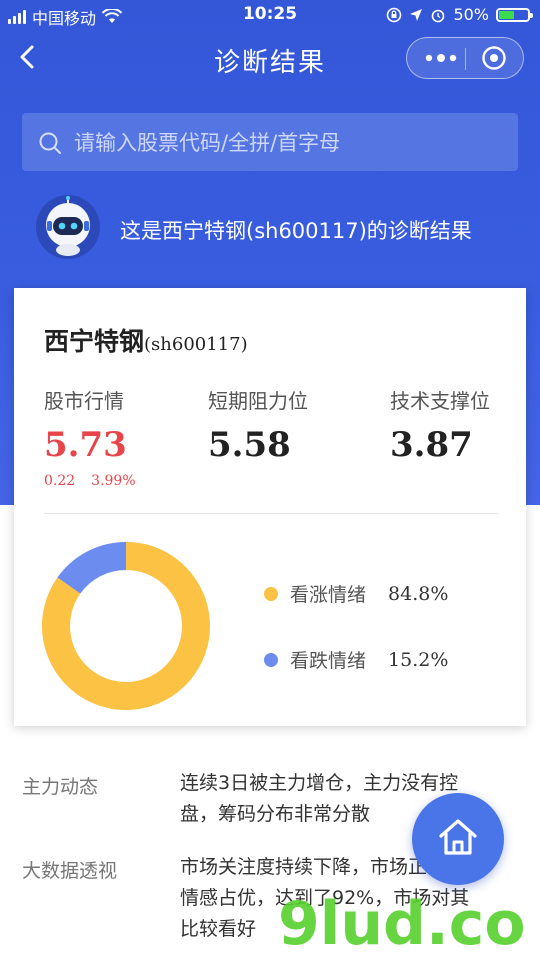  I want to click on search-icon, so click(50, 143).